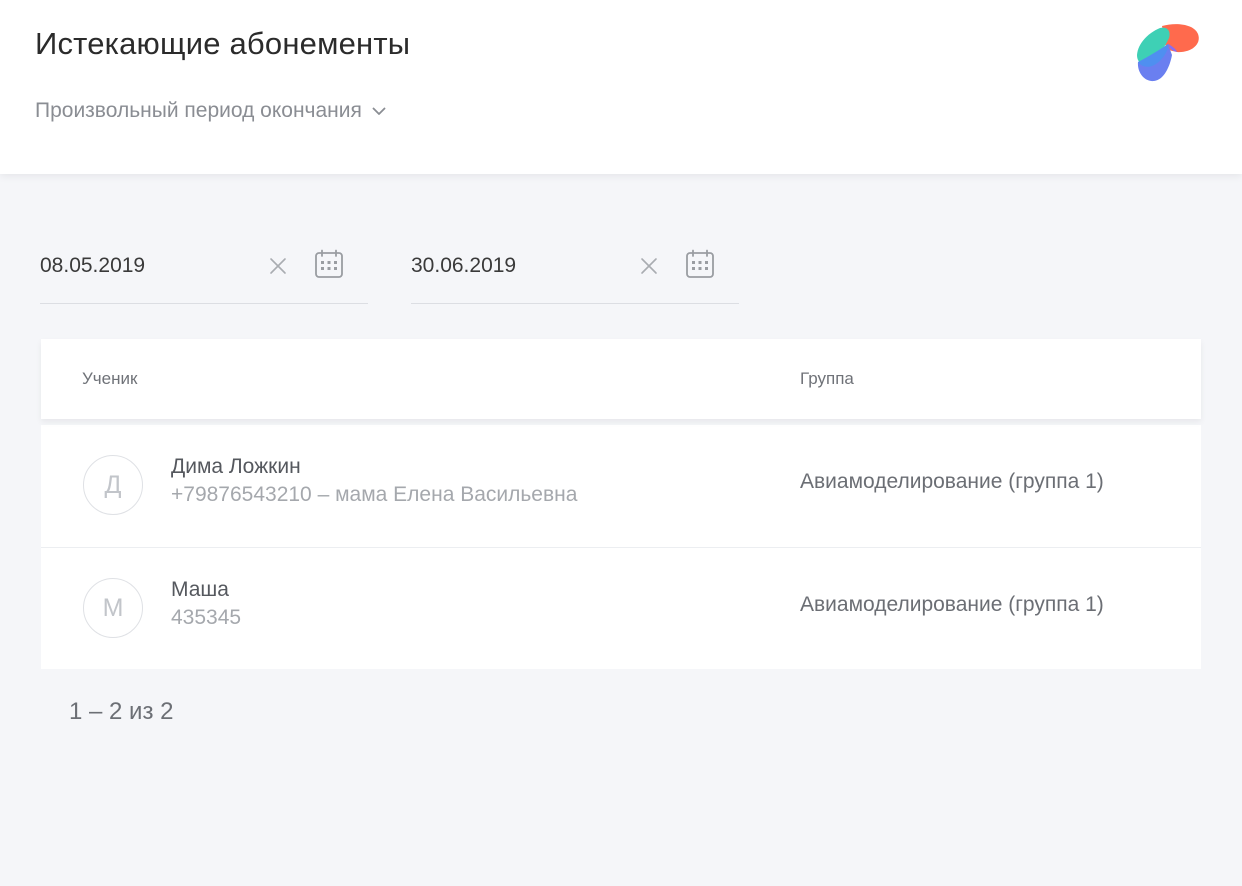 The height and width of the screenshot is (886, 1242). I want to click on date-from-input: 08.05.2019, so click(92, 266).